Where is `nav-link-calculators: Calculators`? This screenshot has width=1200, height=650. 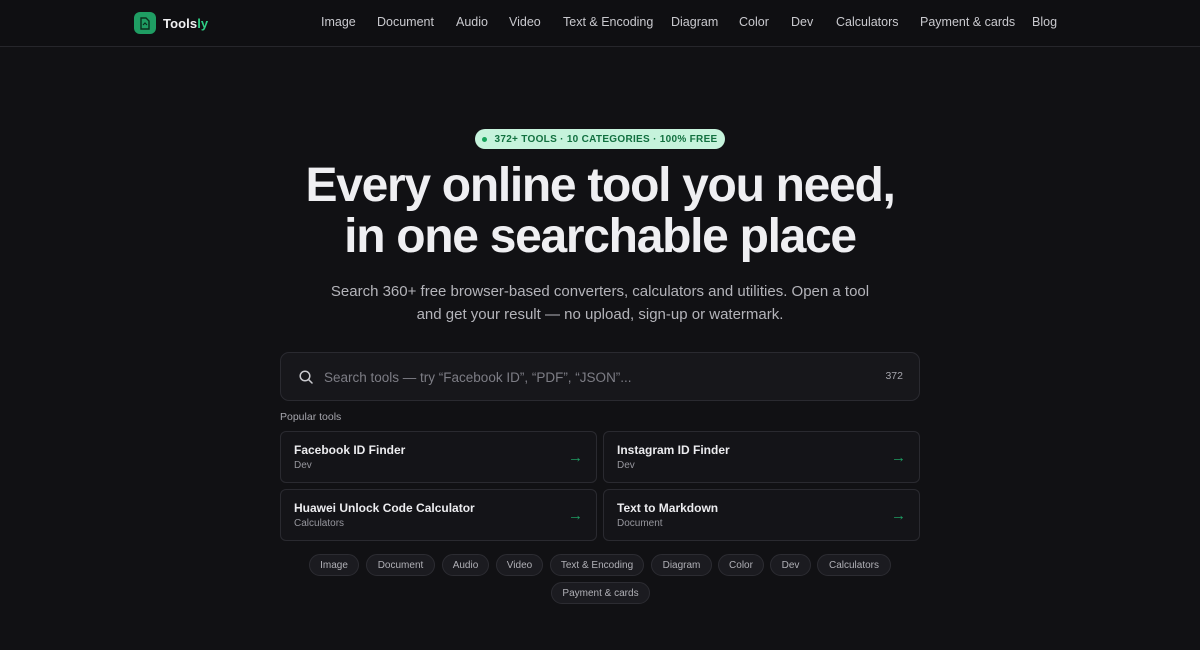 nav-link-calculators: Calculators is located at coordinates (867, 22).